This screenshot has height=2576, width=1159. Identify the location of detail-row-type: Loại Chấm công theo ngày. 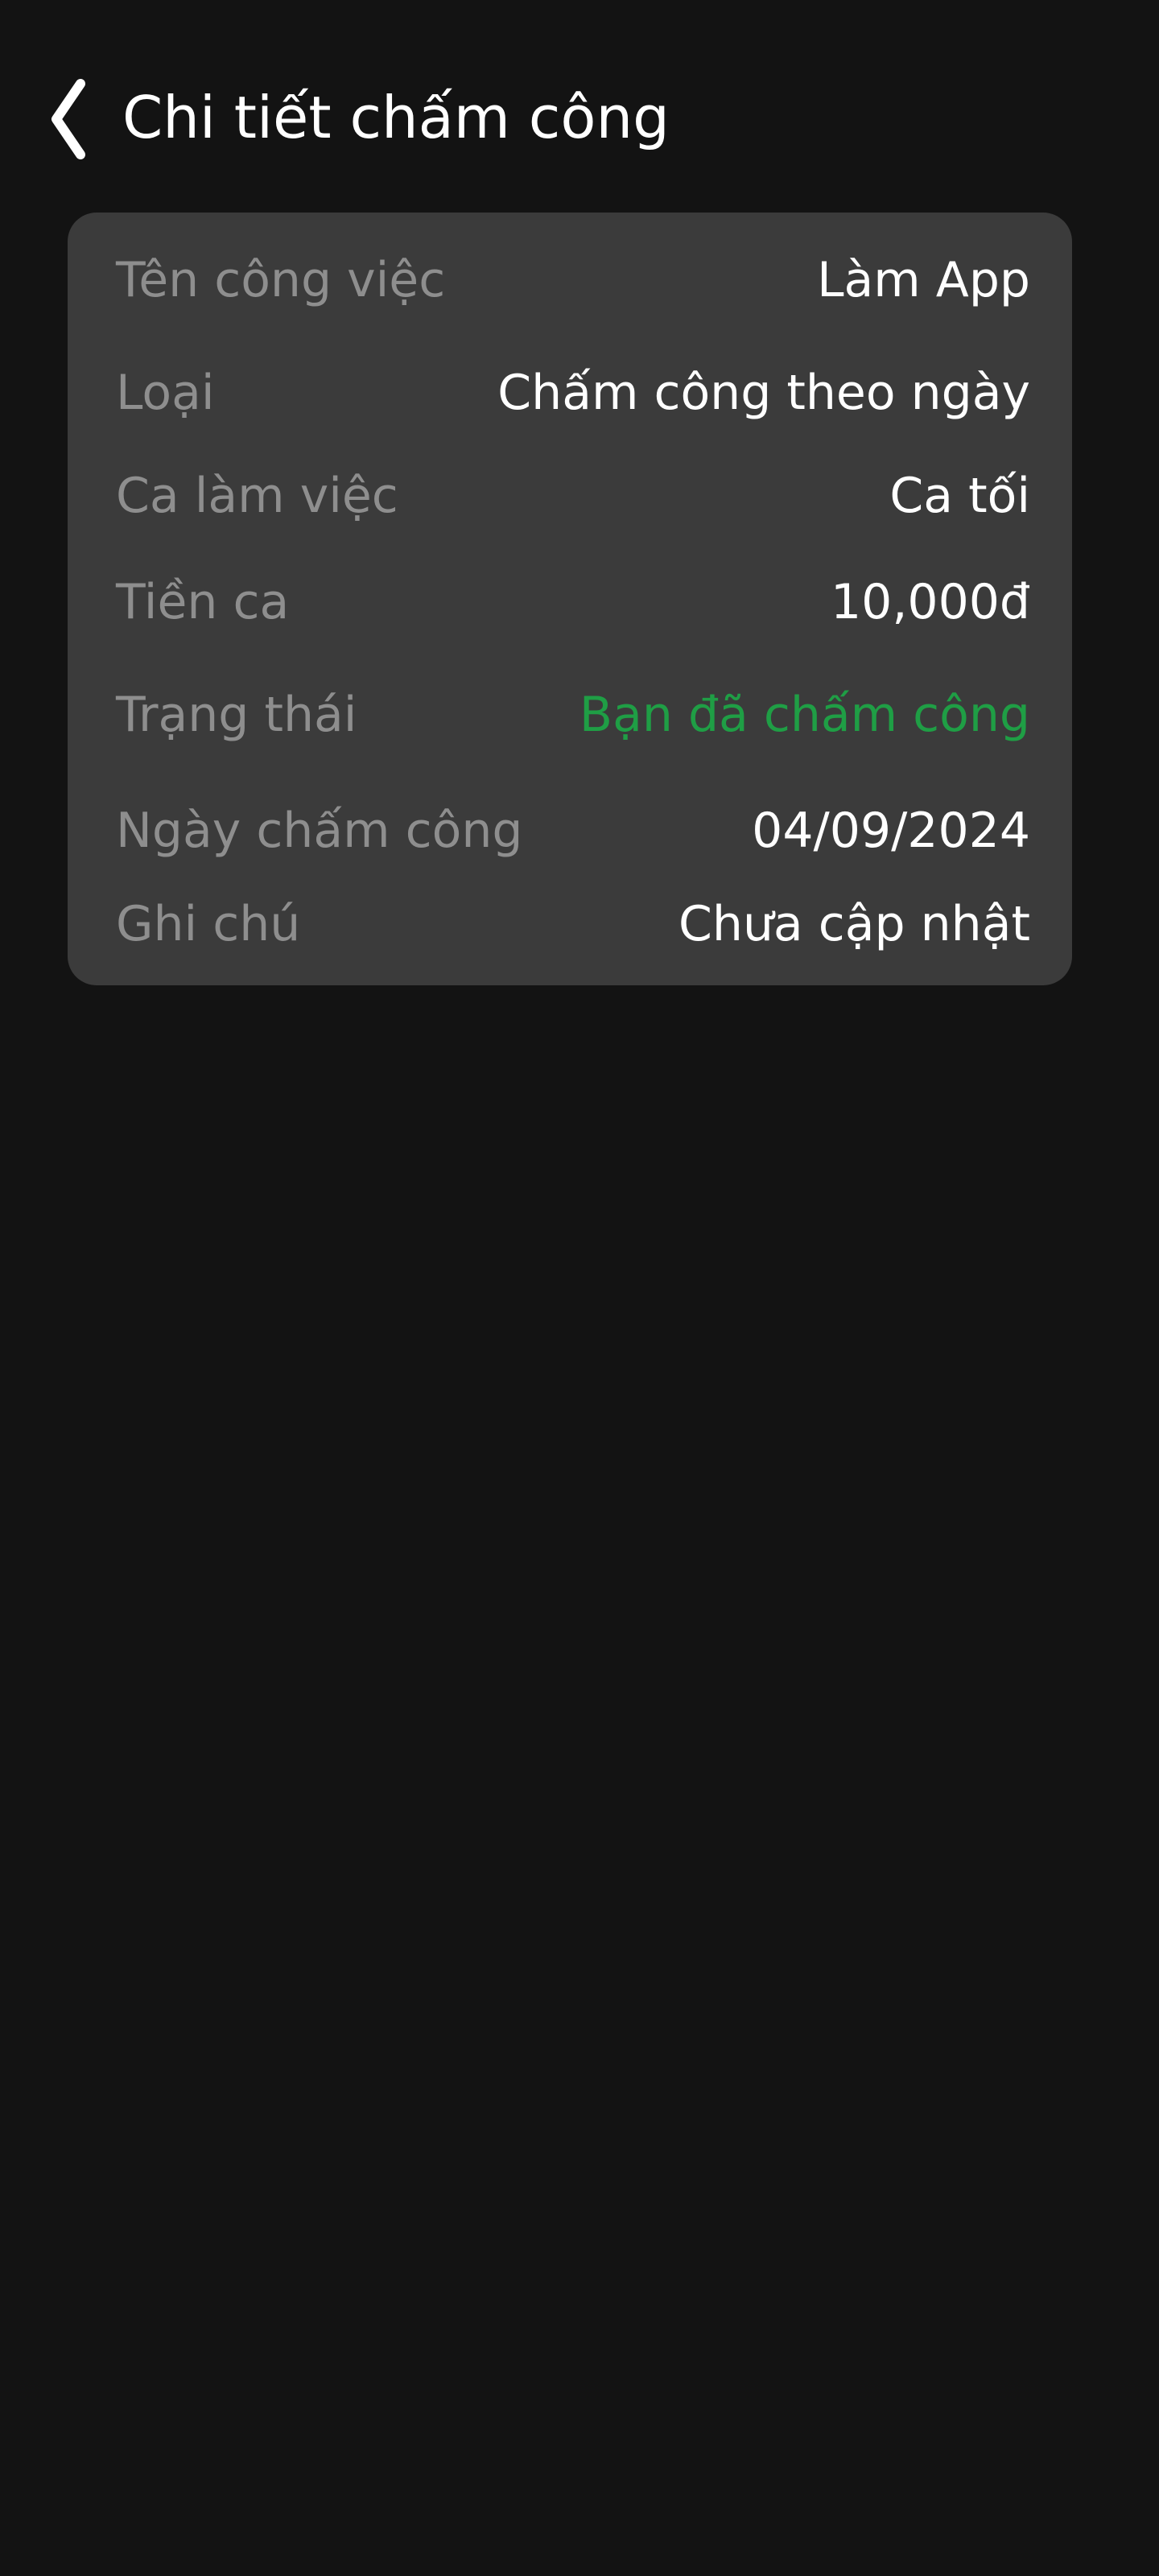
(573, 393).